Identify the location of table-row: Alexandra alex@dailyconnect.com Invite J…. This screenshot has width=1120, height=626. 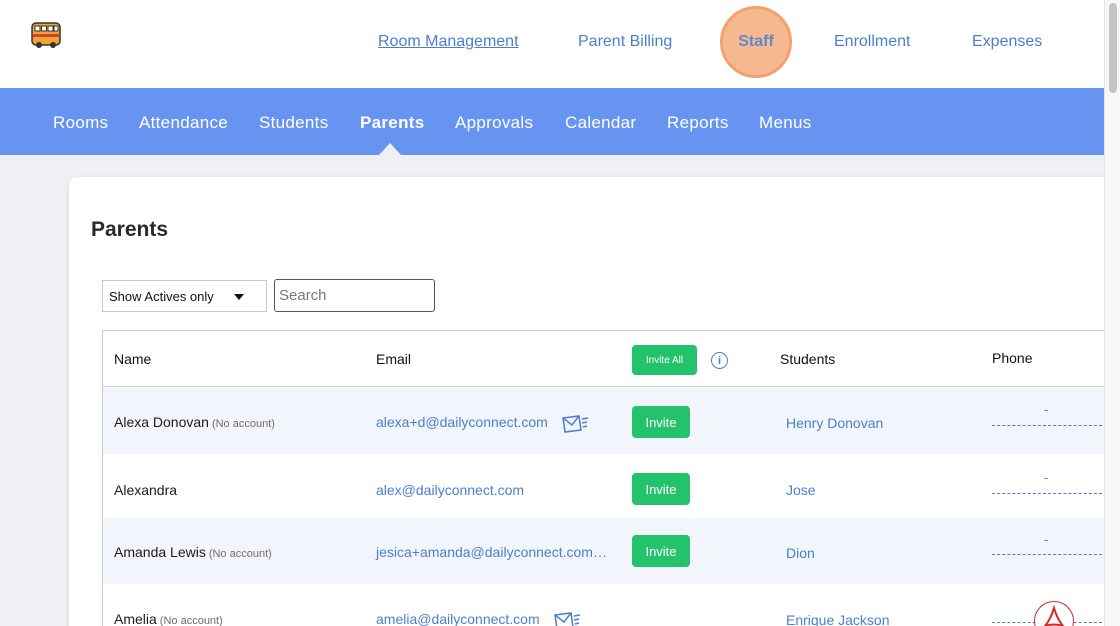
(608, 486).